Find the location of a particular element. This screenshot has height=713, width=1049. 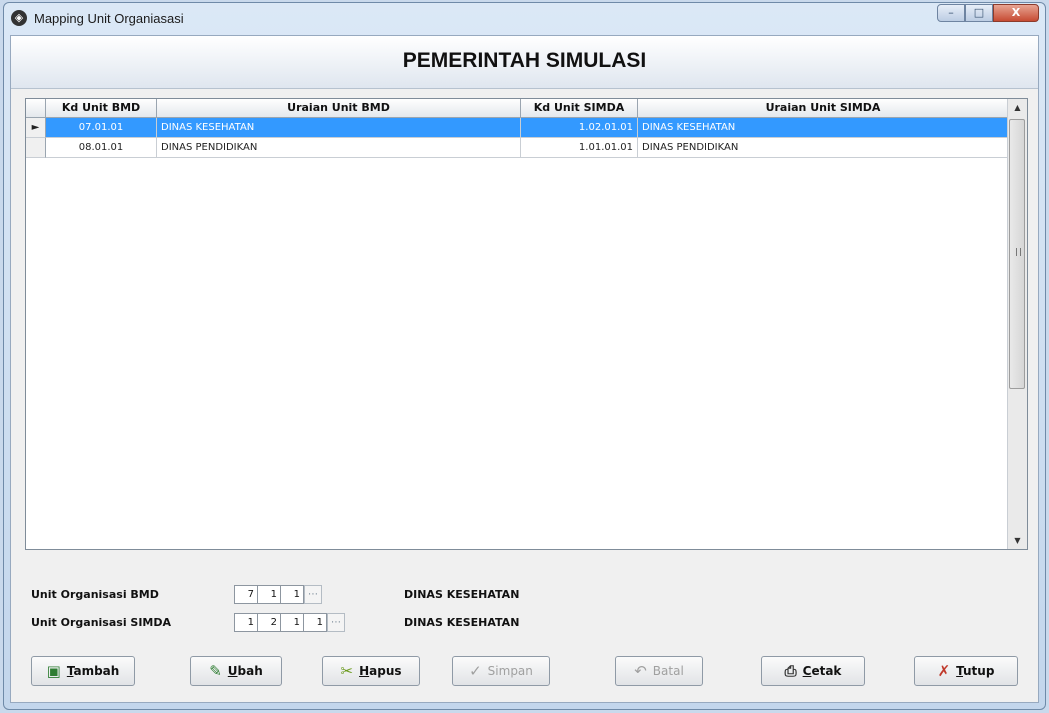

bmd-lookup-icon: ⋯ is located at coordinates (313, 594).